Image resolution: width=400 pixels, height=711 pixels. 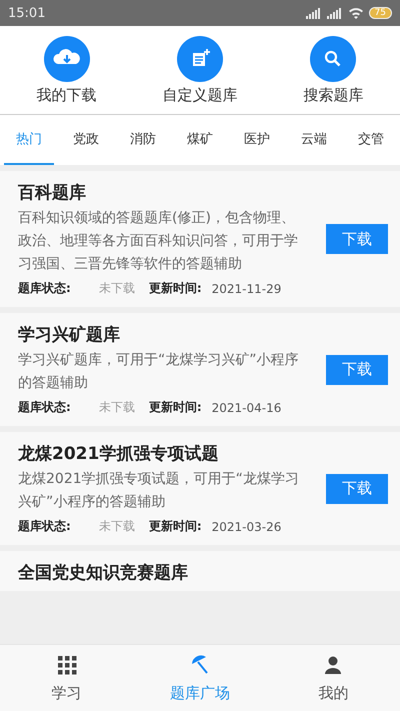 I want to click on bank-description: 百科知识领域的答题题库(修正)，包含物理、政治、地理等各方面百科知识问答，可用于学习强国、三晋先锋等软件的答题辅助, so click(x=158, y=241).